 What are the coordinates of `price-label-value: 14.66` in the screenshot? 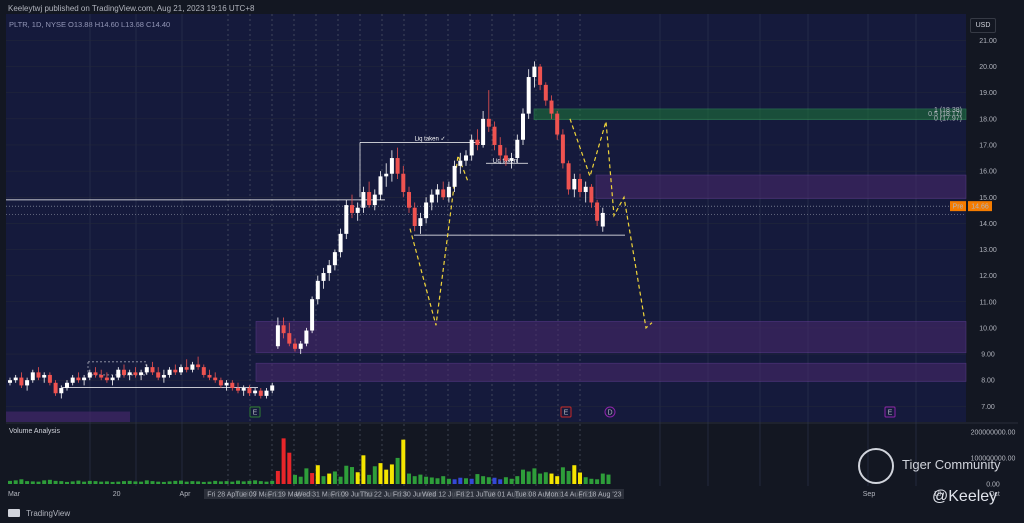 It's located at (980, 207).